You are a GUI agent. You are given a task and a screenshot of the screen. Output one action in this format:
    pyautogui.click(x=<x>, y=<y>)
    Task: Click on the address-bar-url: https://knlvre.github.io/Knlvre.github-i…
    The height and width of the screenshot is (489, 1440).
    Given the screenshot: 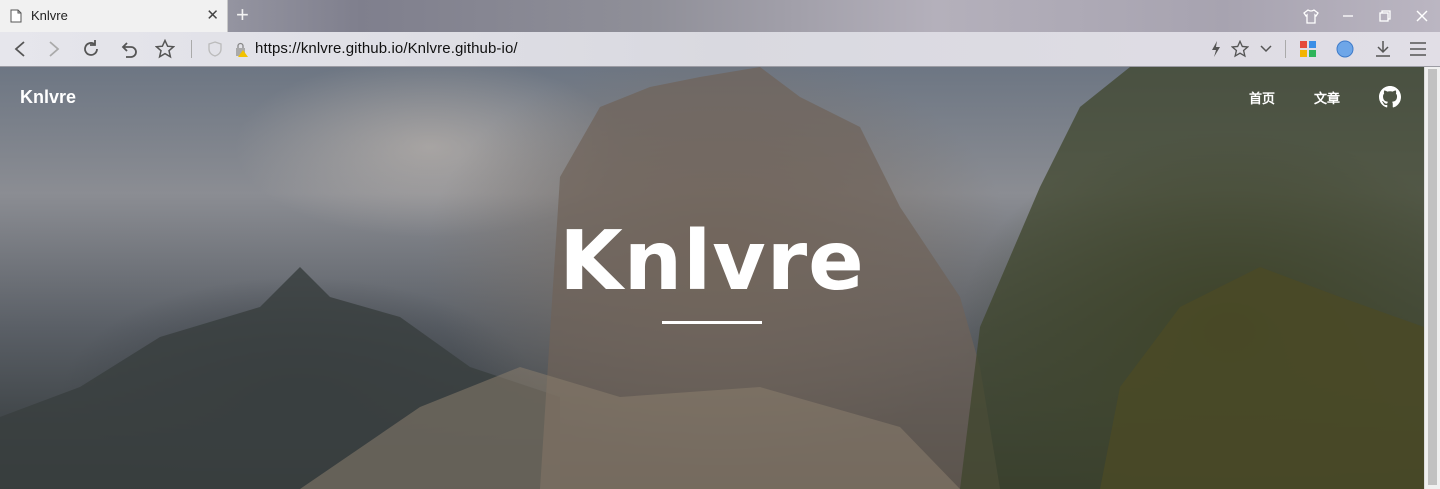 What is the action you would take?
    pyautogui.click(x=386, y=48)
    